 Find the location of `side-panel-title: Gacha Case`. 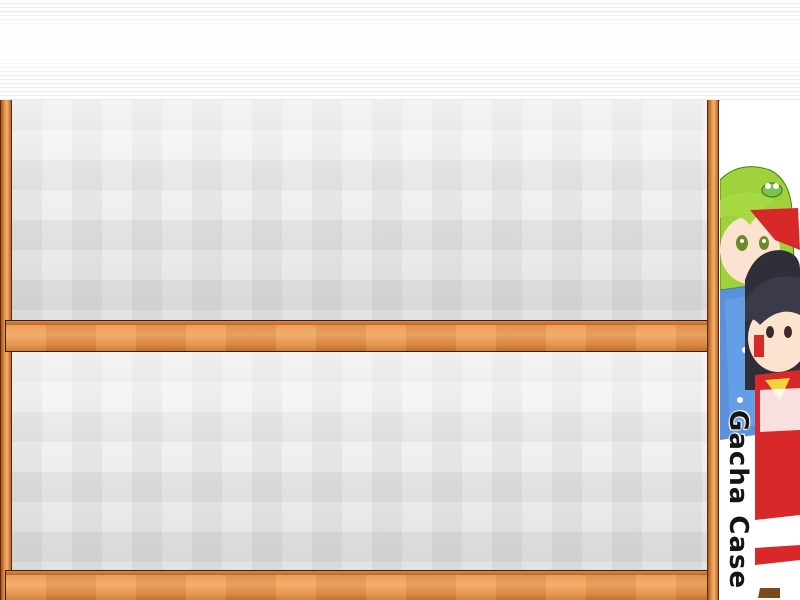

side-panel-title: Gacha Case is located at coordinates (738, 500).